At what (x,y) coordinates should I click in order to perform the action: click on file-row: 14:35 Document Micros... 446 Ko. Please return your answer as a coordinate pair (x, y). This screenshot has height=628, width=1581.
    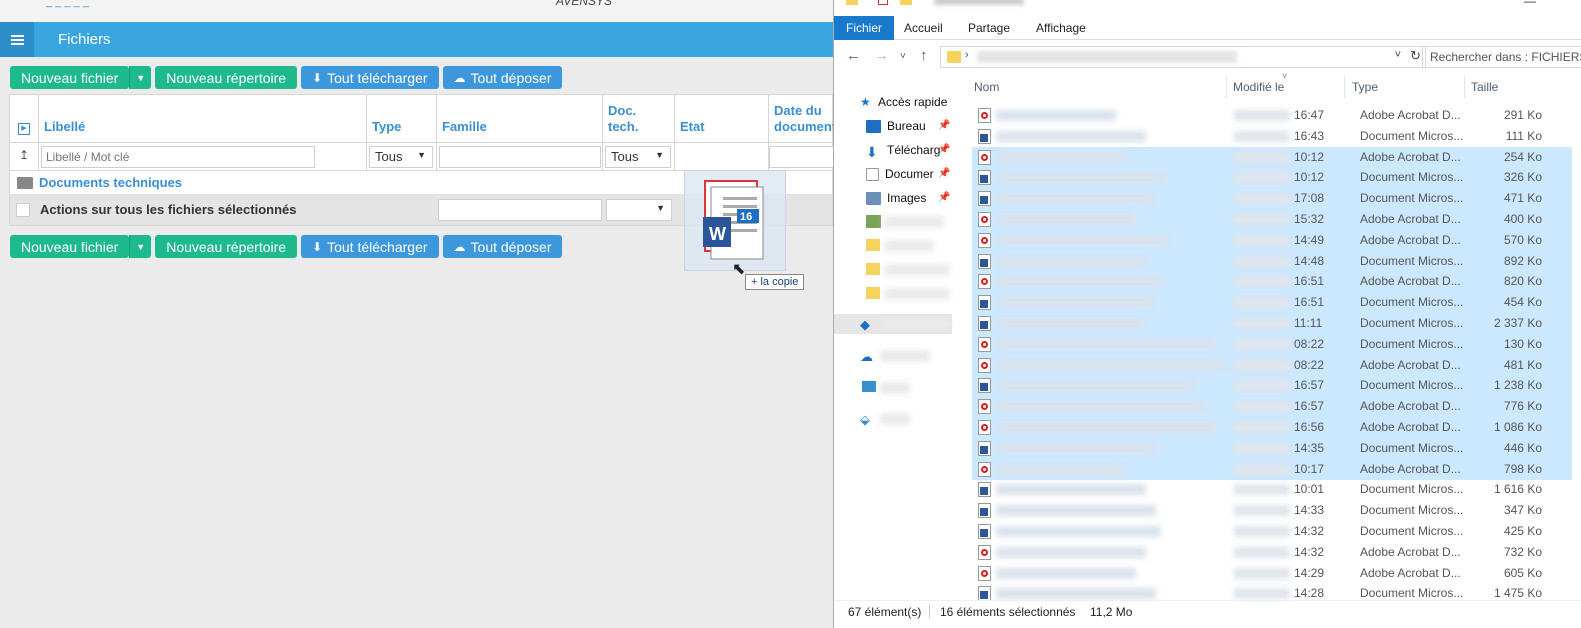
    Looking at the image, I should click on (1272, 448).